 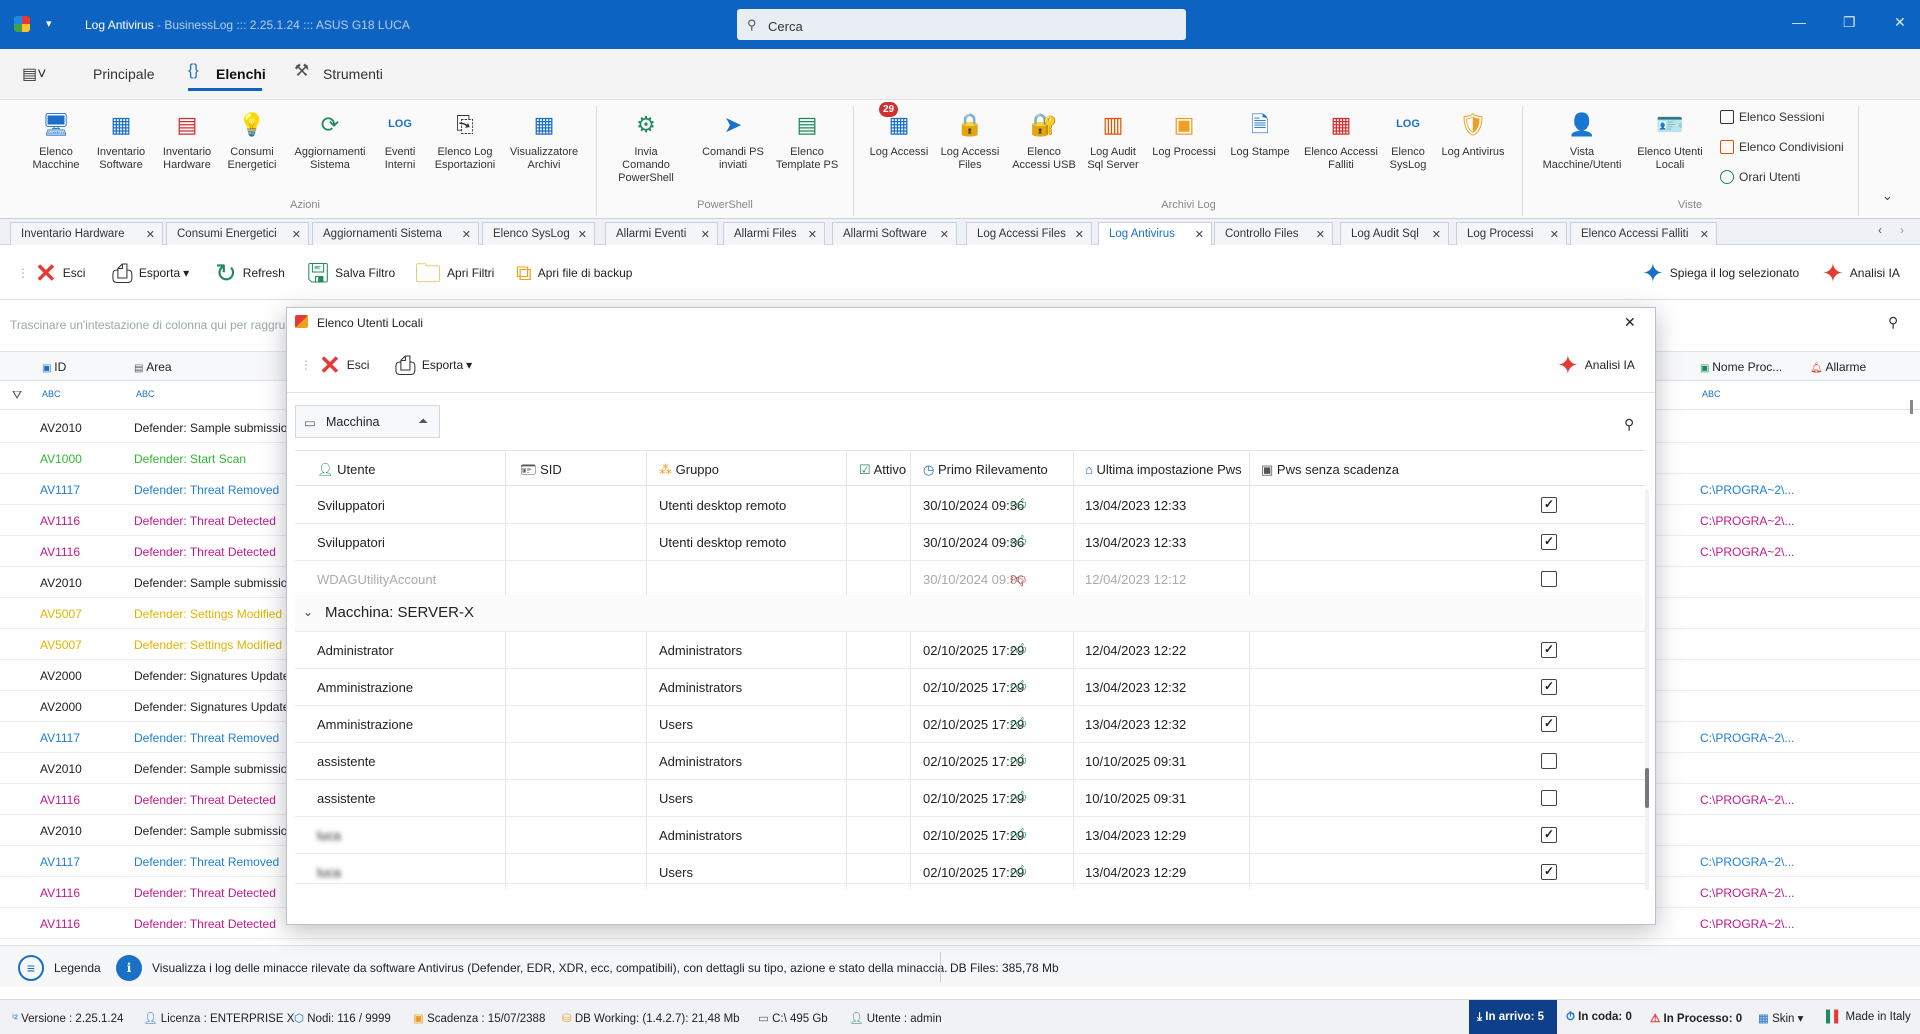 What do you see at coordinates (544, 140) in the screenshot?
I see `visualizzatore-archivi-button: ▦ Visualizzatore Archivi` at bounding box center [544, 140].